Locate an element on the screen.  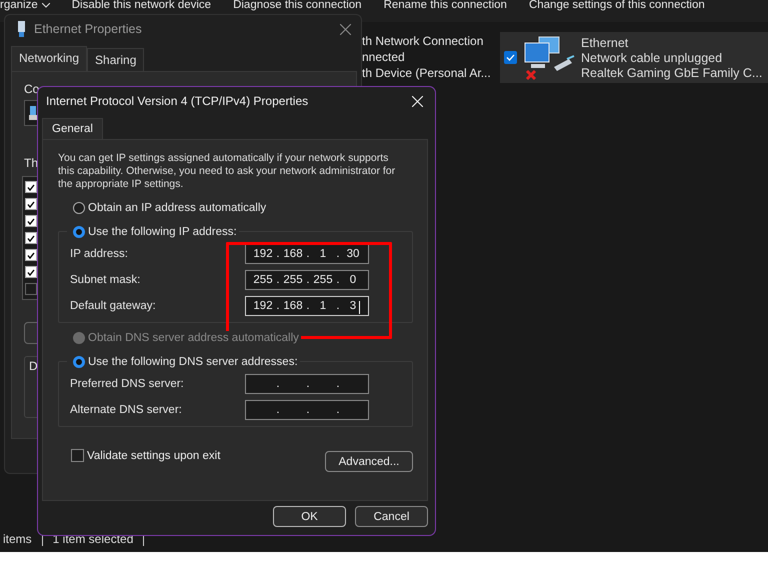
ip-address-field: 255 . 255 . 255 . 0 is located at coordinates (307, 280).